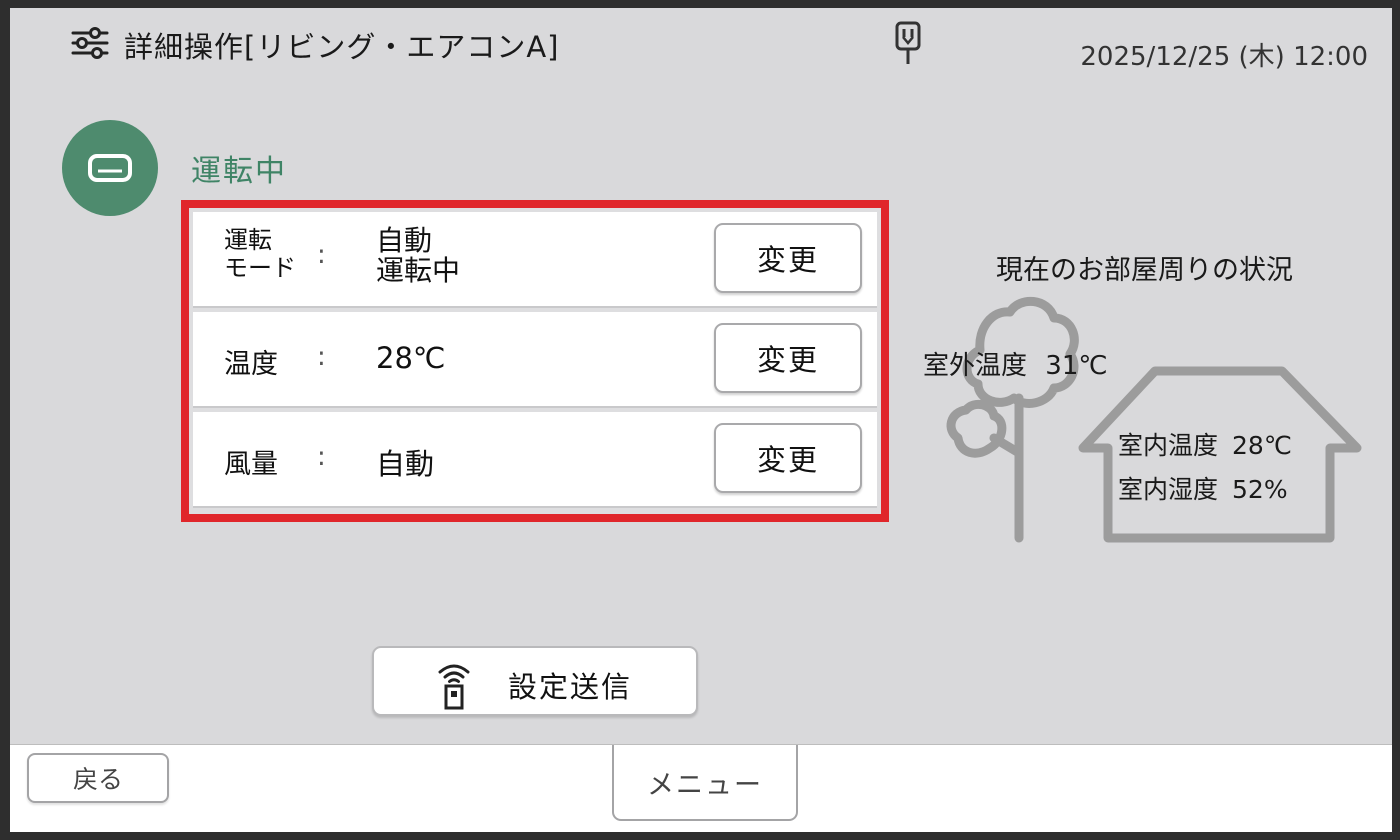 This screenshot has height=840, width=1400. I want to click on mode-label: 運転 モード, so click(260, 254).